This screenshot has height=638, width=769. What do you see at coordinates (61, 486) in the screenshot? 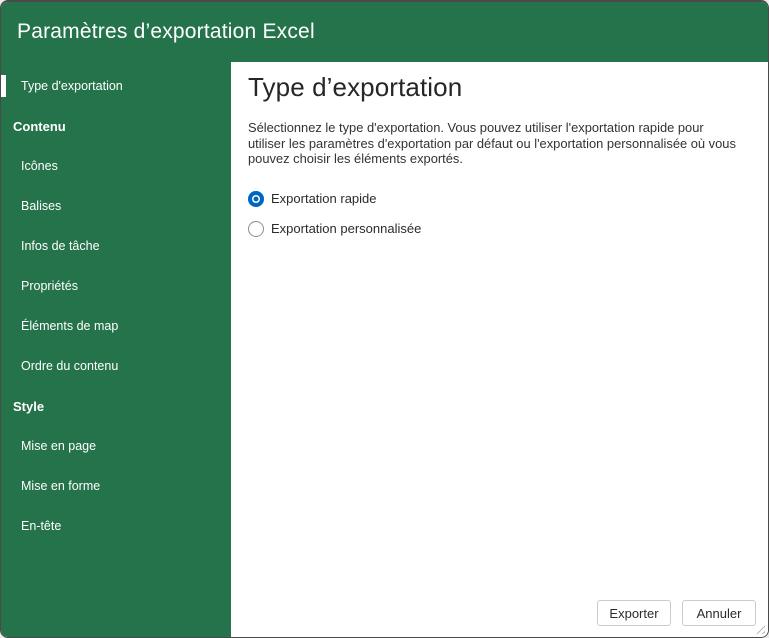
I see `sidebar-item-label: Mise en forme` at bounding box center [61, 486].